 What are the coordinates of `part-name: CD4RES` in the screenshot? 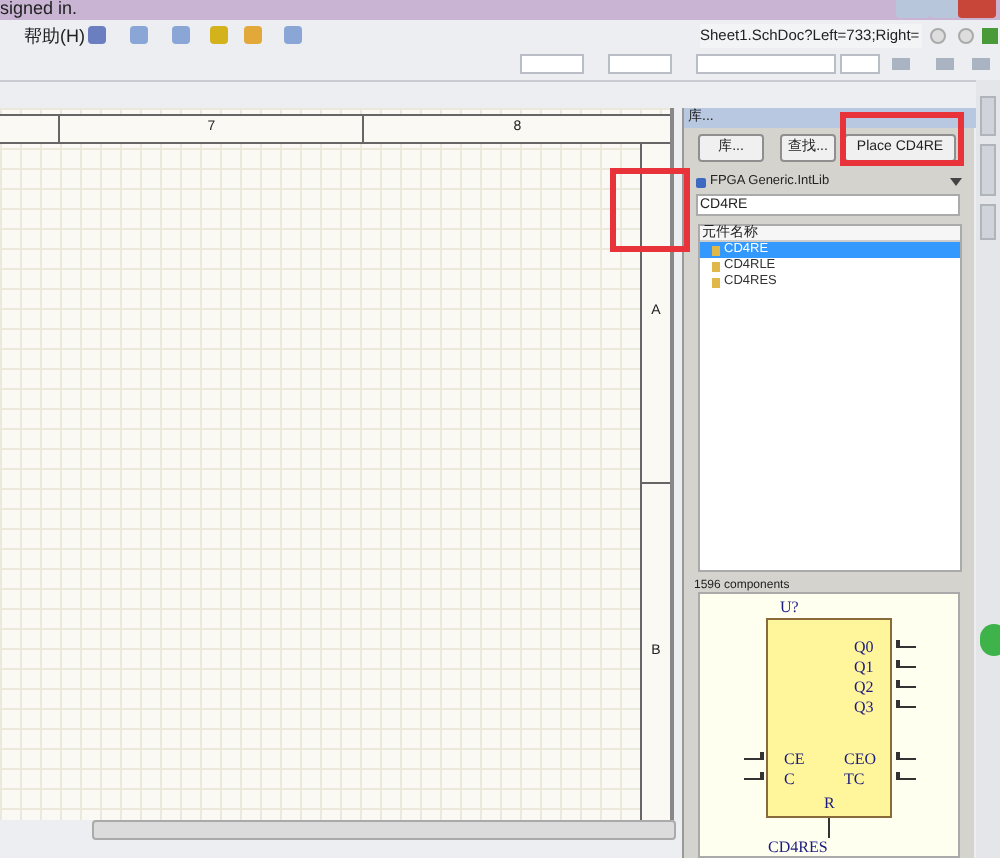 It's located at (798, 847).